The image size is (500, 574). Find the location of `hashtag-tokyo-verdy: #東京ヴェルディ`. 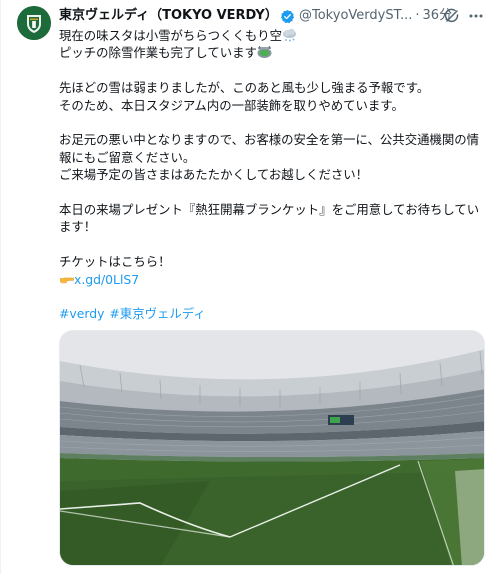

hashtag-tokyo-verdy: #東京ヴェルディ is located at coordinates (157, 313).